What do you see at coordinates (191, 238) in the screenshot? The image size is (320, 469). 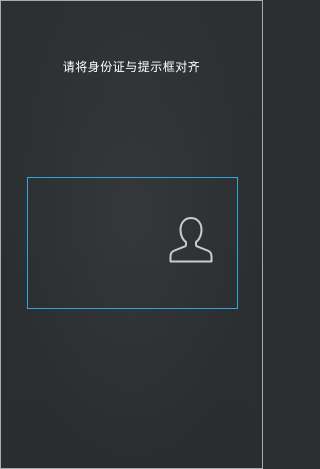 I see `person-outline-icon` at bounding box center [191, 238].